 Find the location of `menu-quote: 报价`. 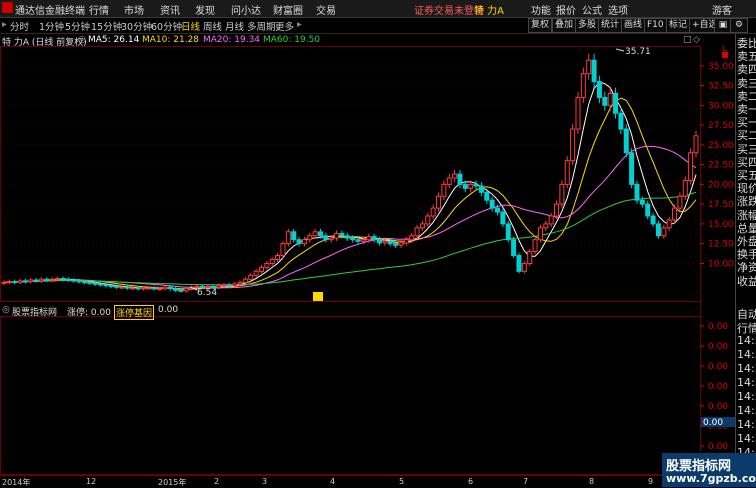

menu-quote: 报价 is located at coordinates (566, 9).